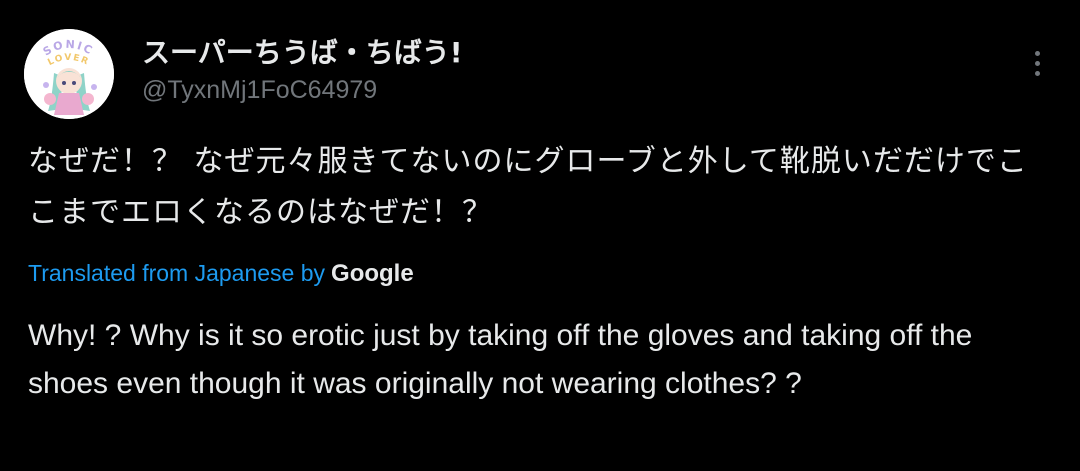 The width and height of the screenshot is (1080, 471). I want to click on avatar: SONIC LOVER, so click(69, 74).